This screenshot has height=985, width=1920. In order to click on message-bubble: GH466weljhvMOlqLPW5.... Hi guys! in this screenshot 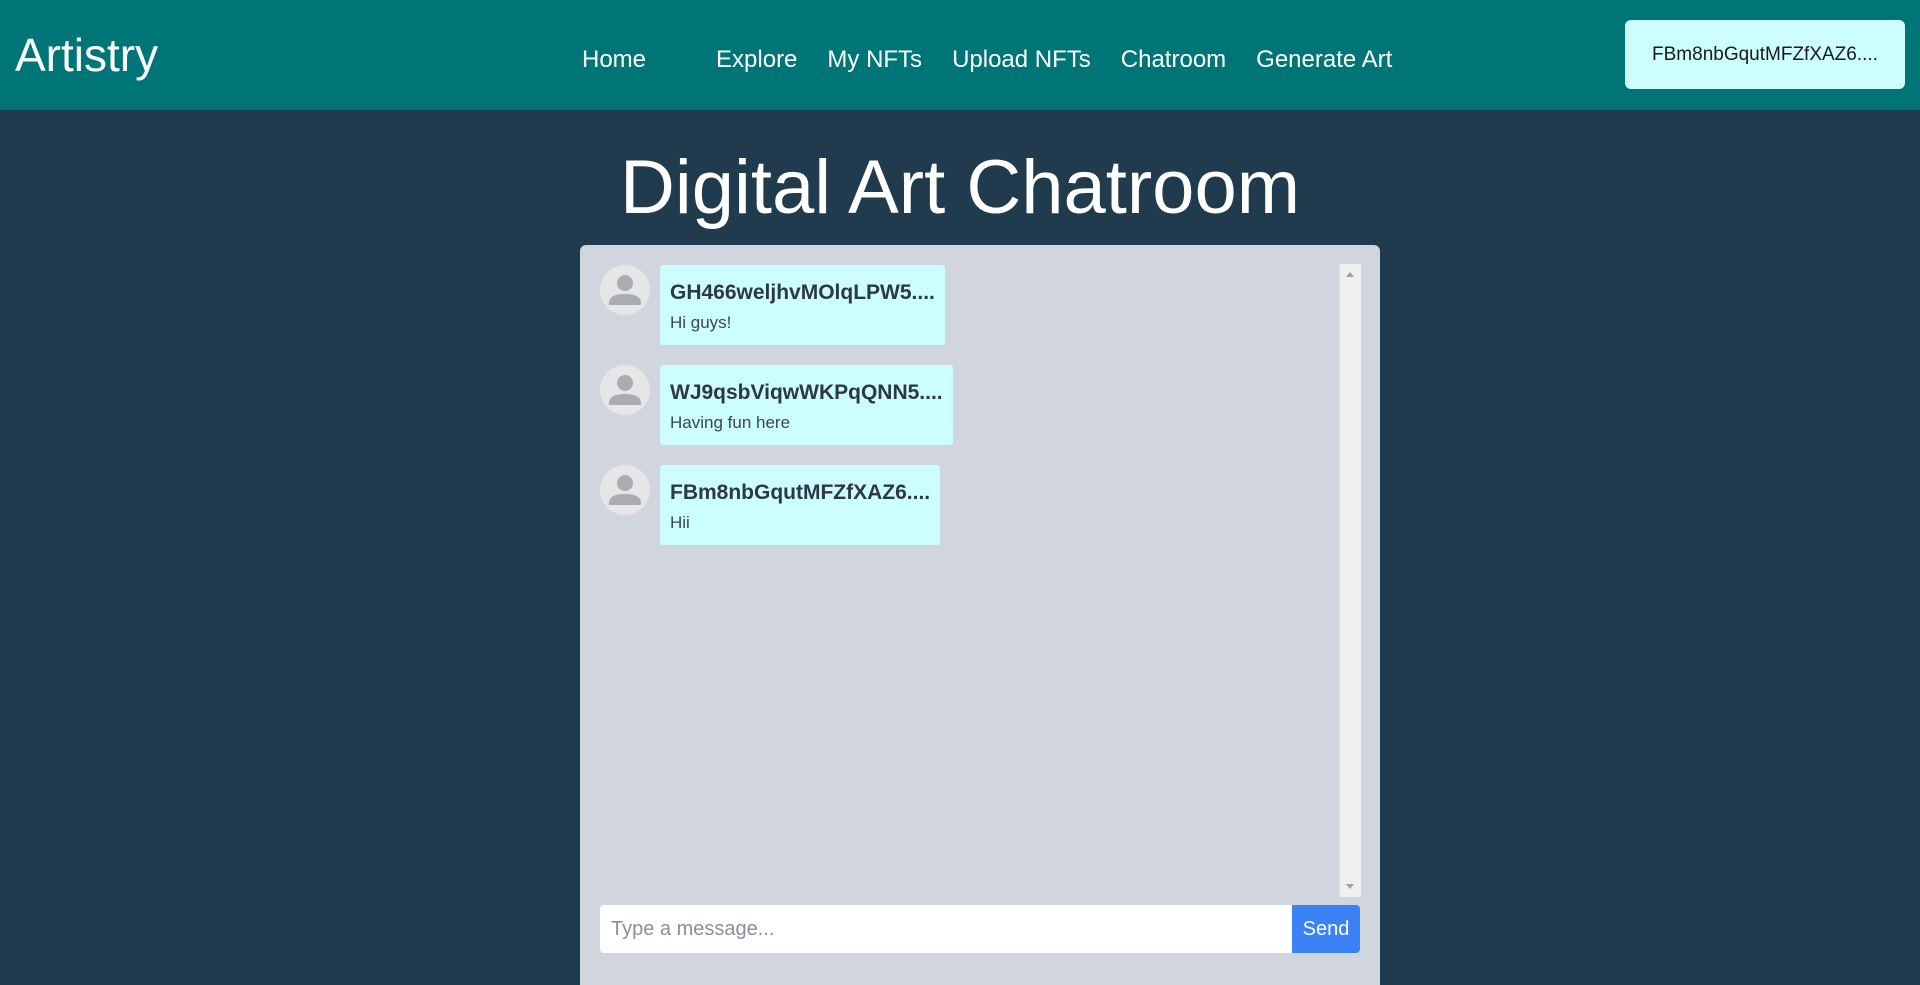, I will do `click(802, 305)`.